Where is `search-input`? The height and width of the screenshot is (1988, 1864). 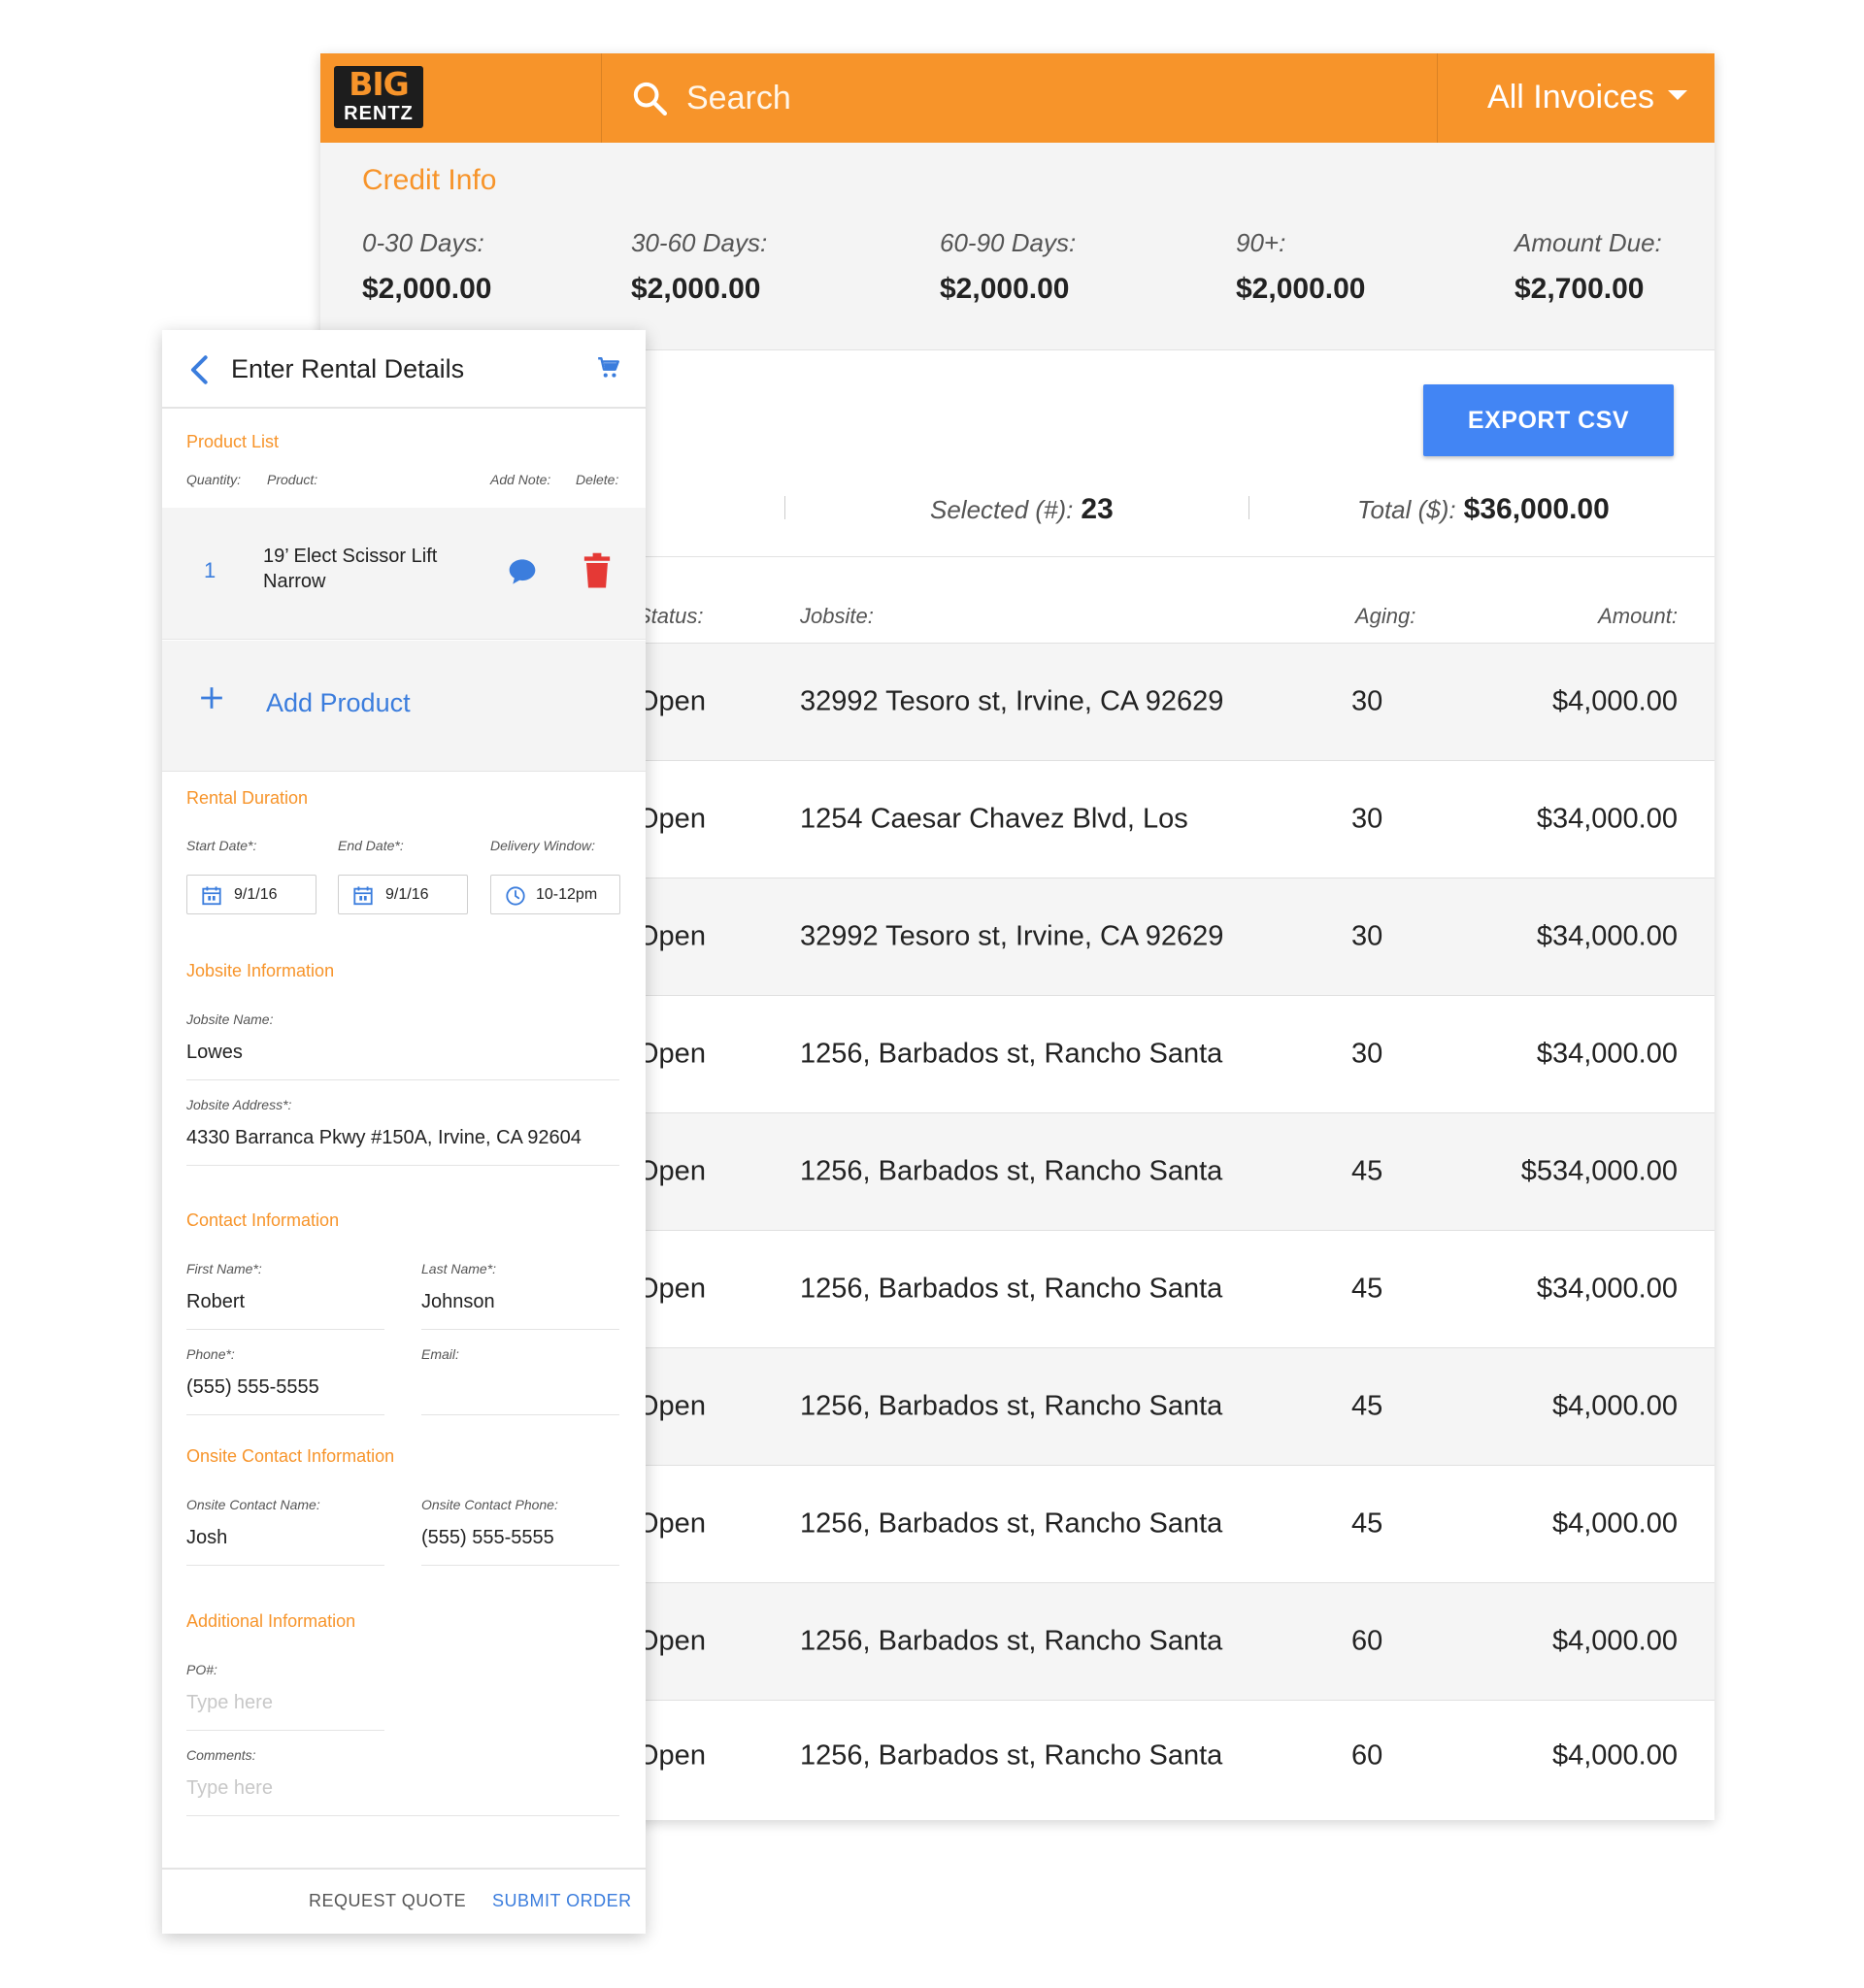
search-input is located at coordinates (1026, 98).